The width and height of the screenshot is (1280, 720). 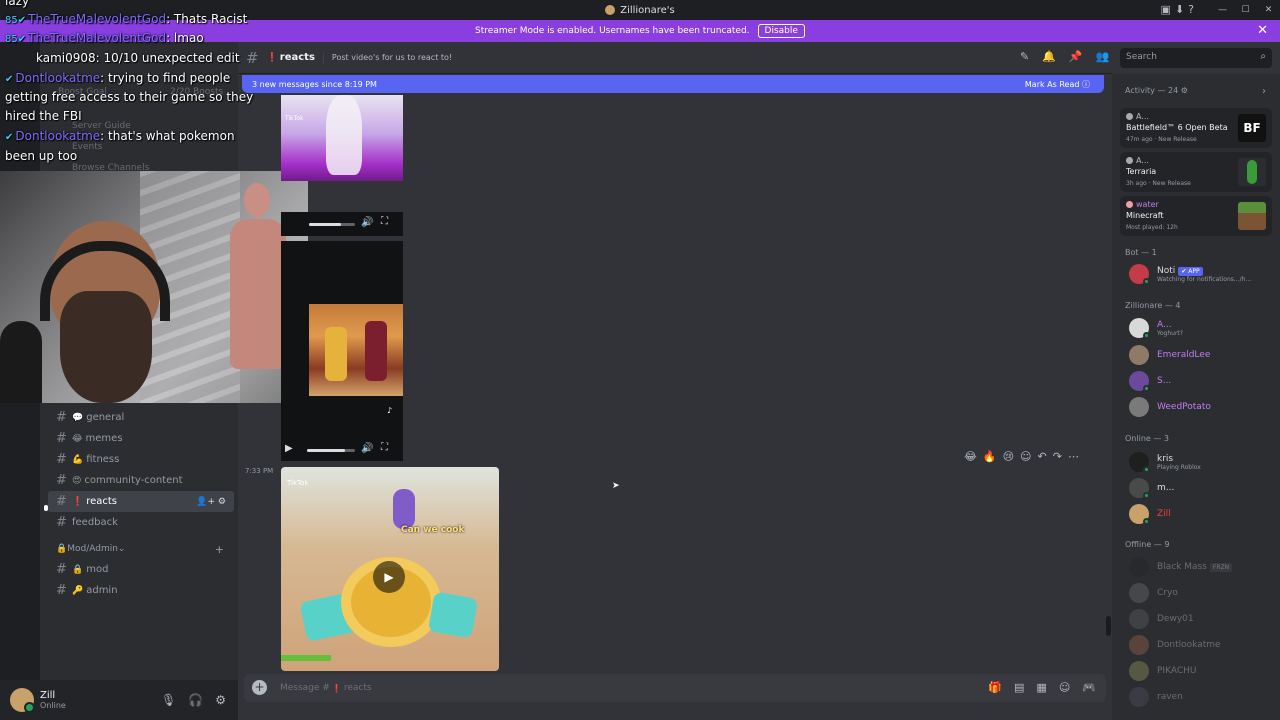 I want to click on microphone-icon: 🎙, so click(x=168, y=700).